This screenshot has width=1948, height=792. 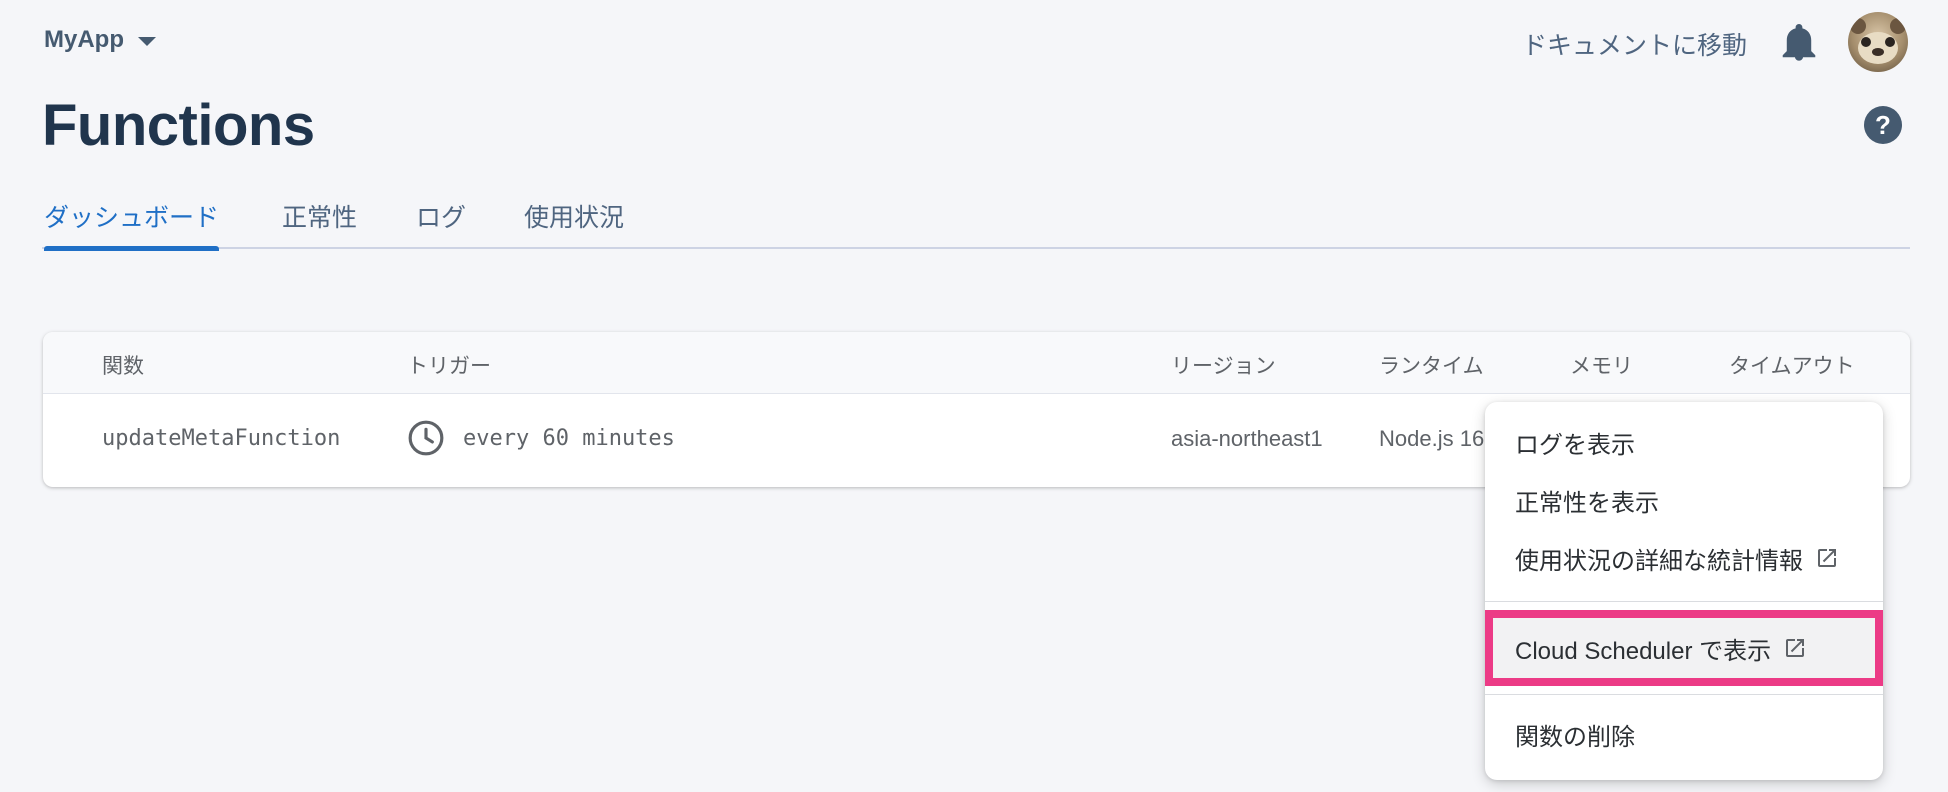 What do you see at coordinates (1223, 366) in the screenshot?
I see `column-region: リージョン` at bounding box center [1223, 366].